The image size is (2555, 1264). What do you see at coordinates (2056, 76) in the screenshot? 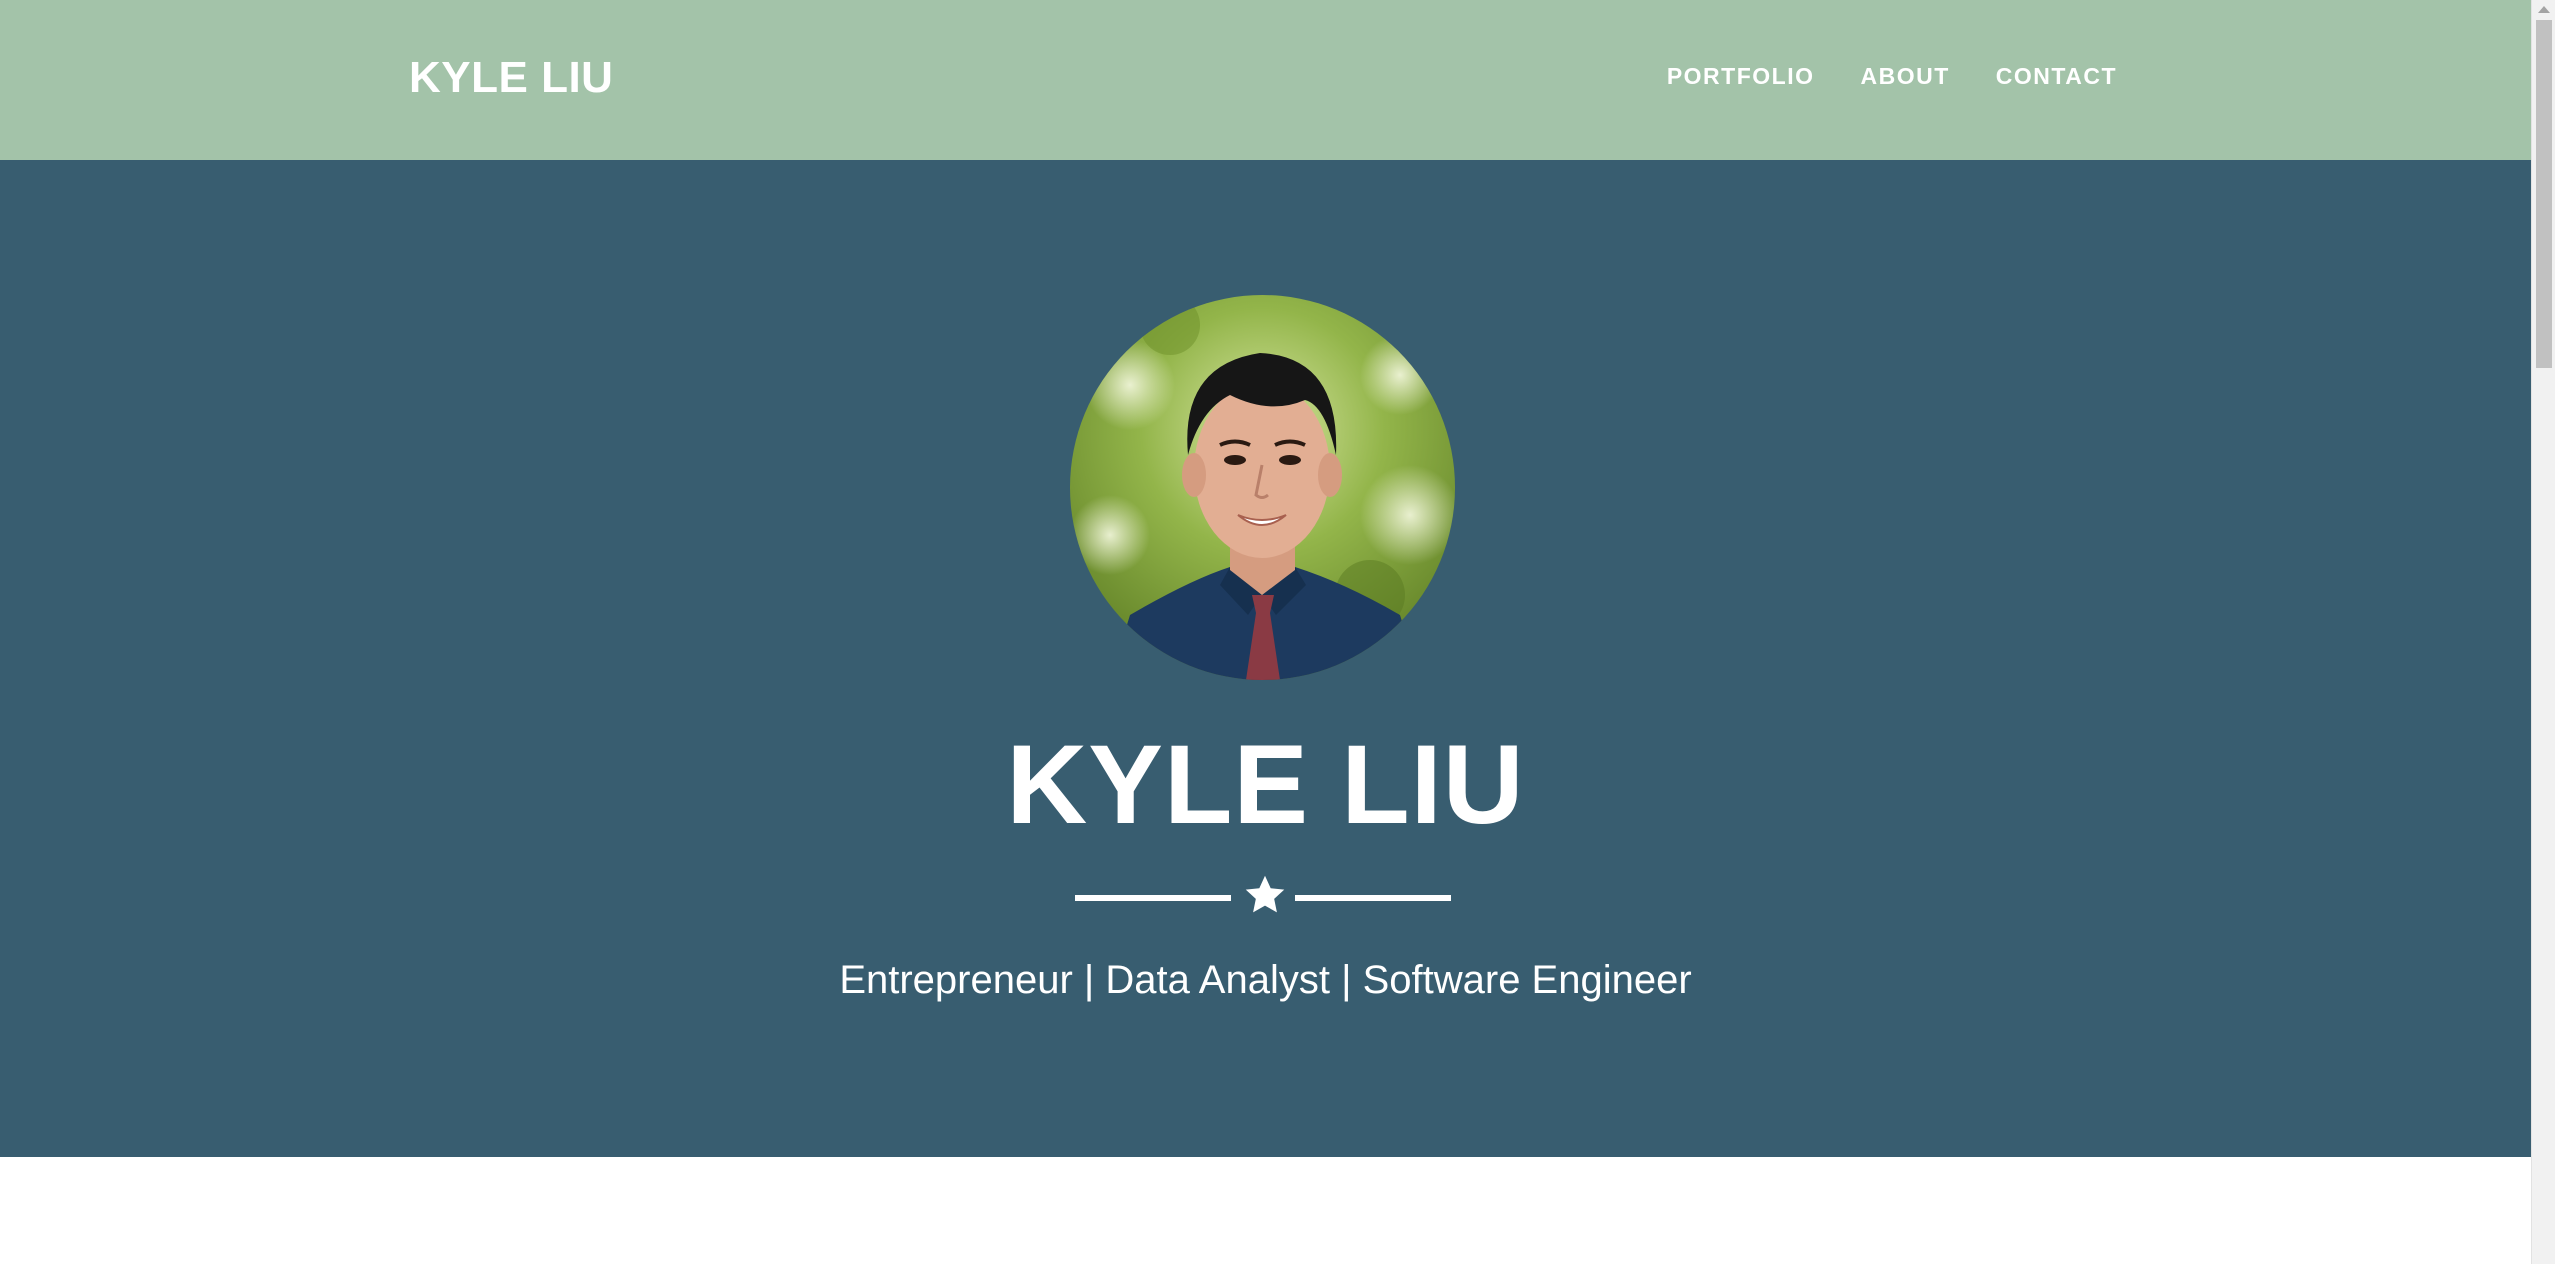
I see `nav-link-contact: CONTACT` at bounding box center [2056, 76].